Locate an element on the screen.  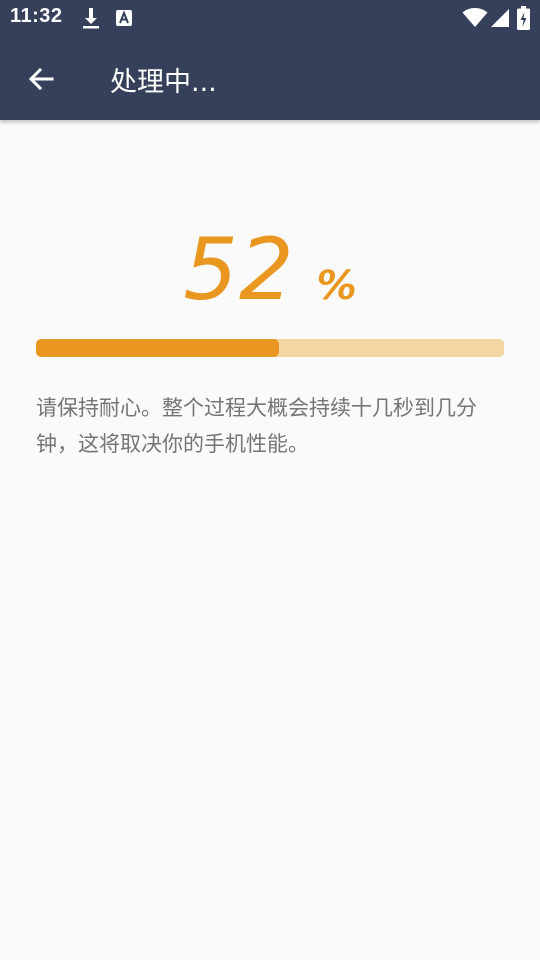
back-button is located at coordinates (41, 79).